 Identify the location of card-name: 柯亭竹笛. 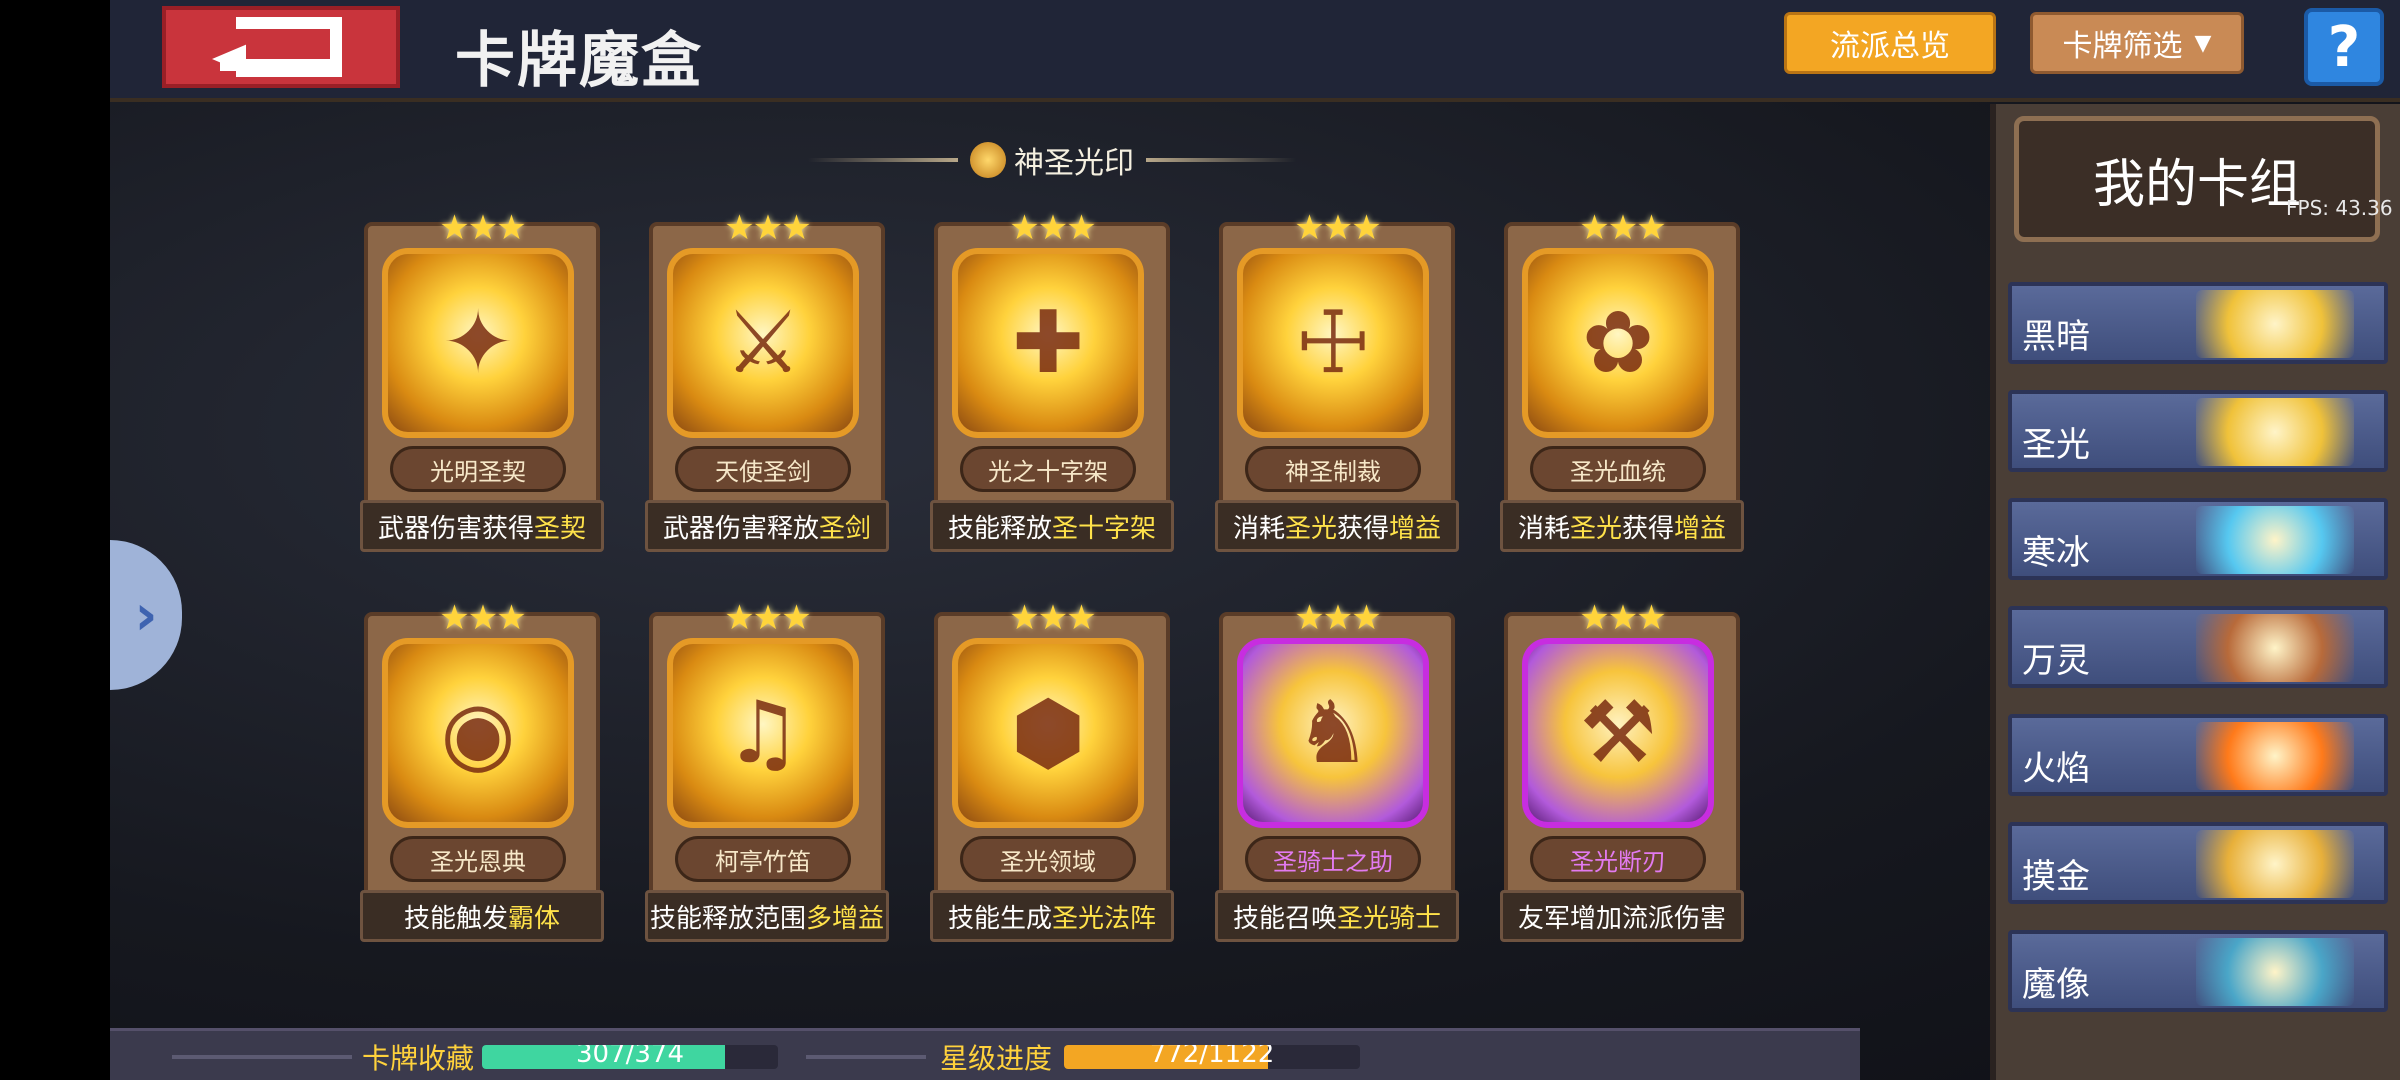
(763, 859).